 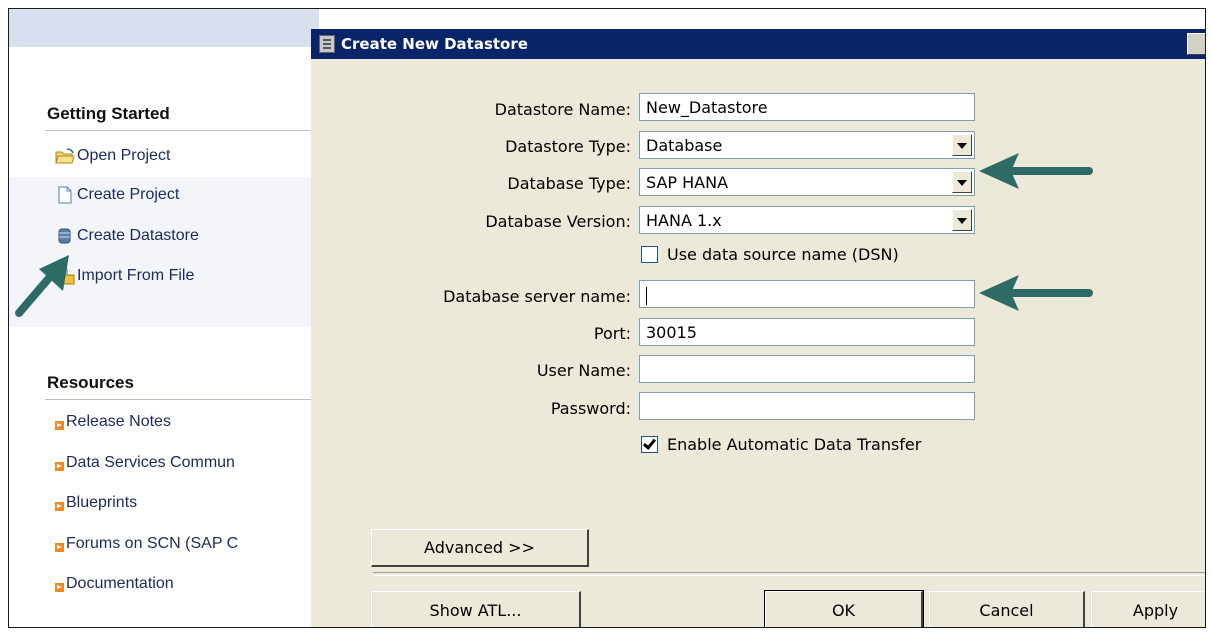 What do you see at coordinates (152, 543) in the screenshot?
I see `forums-scn-label: Forums on SCN (SAP C` at bounding box center [152, 543].